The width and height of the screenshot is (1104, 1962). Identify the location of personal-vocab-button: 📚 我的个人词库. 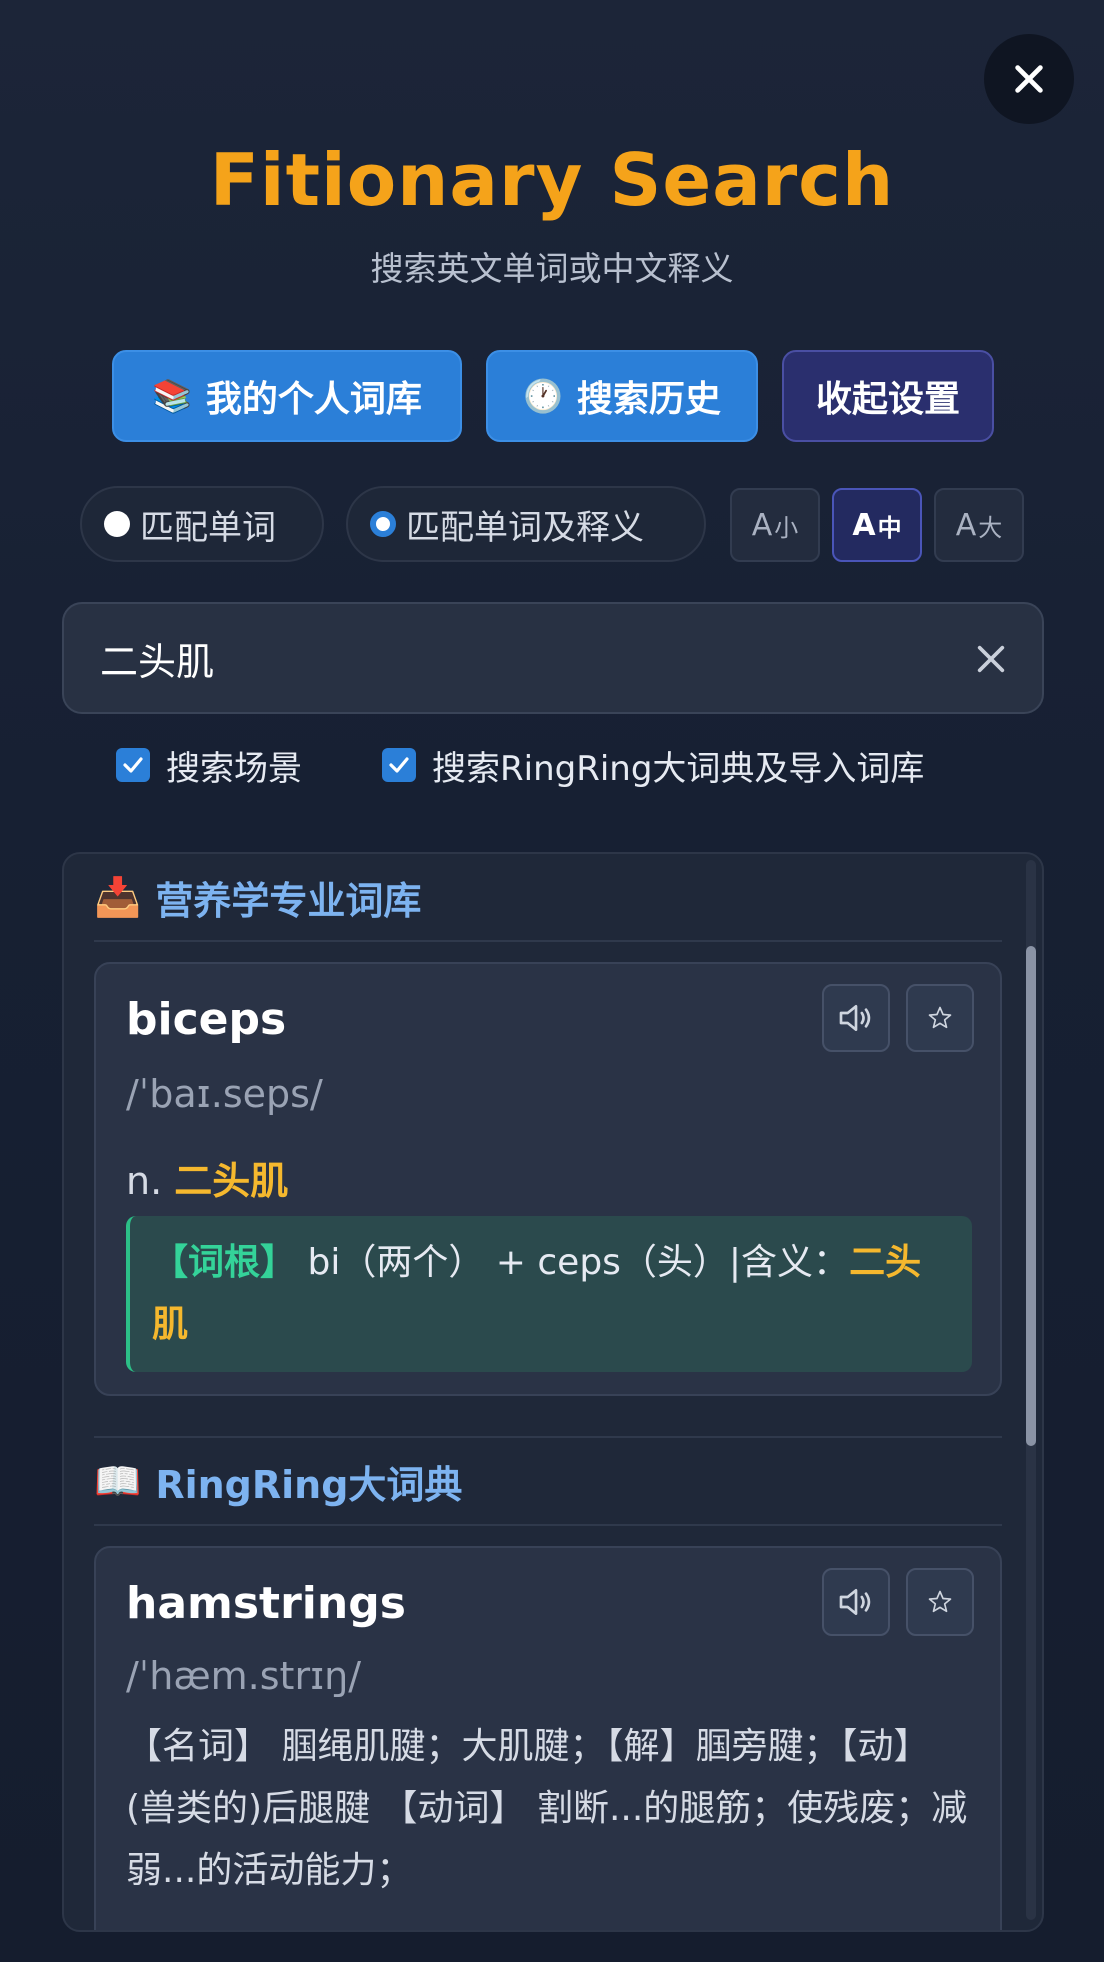
(287, 396).